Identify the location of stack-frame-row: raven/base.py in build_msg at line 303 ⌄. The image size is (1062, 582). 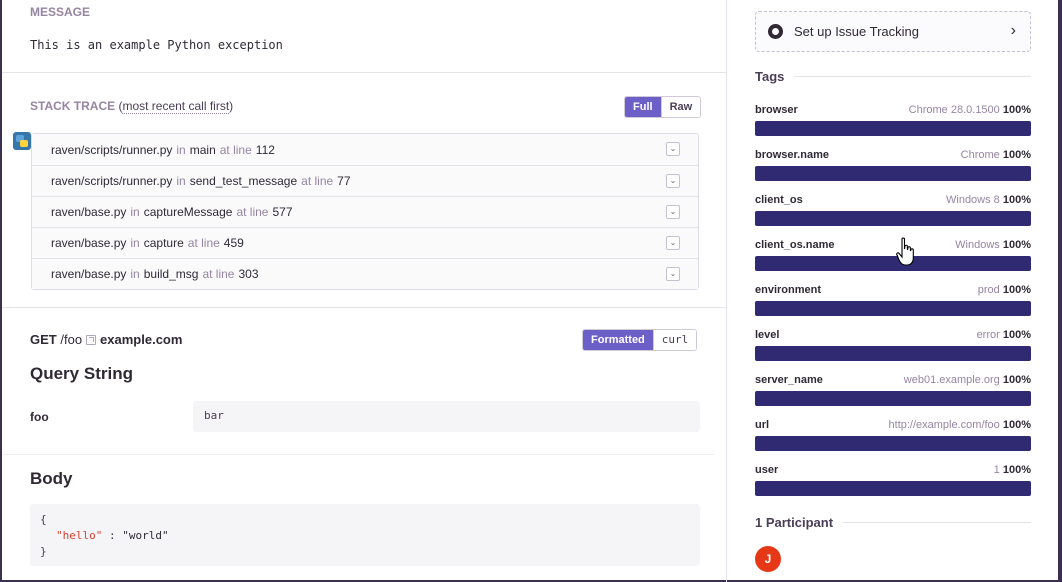
(365, 273).